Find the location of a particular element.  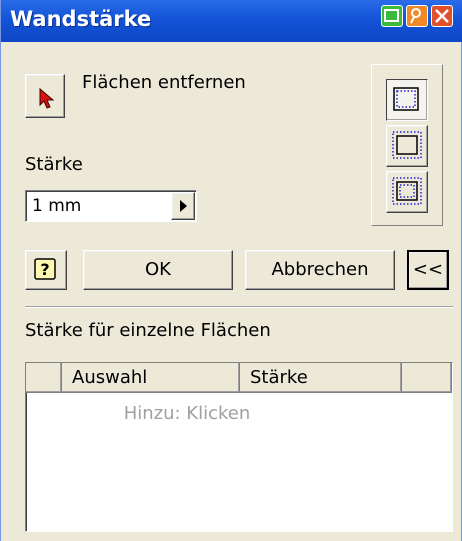

question-icon: ? is located at coordinates (45, 269).